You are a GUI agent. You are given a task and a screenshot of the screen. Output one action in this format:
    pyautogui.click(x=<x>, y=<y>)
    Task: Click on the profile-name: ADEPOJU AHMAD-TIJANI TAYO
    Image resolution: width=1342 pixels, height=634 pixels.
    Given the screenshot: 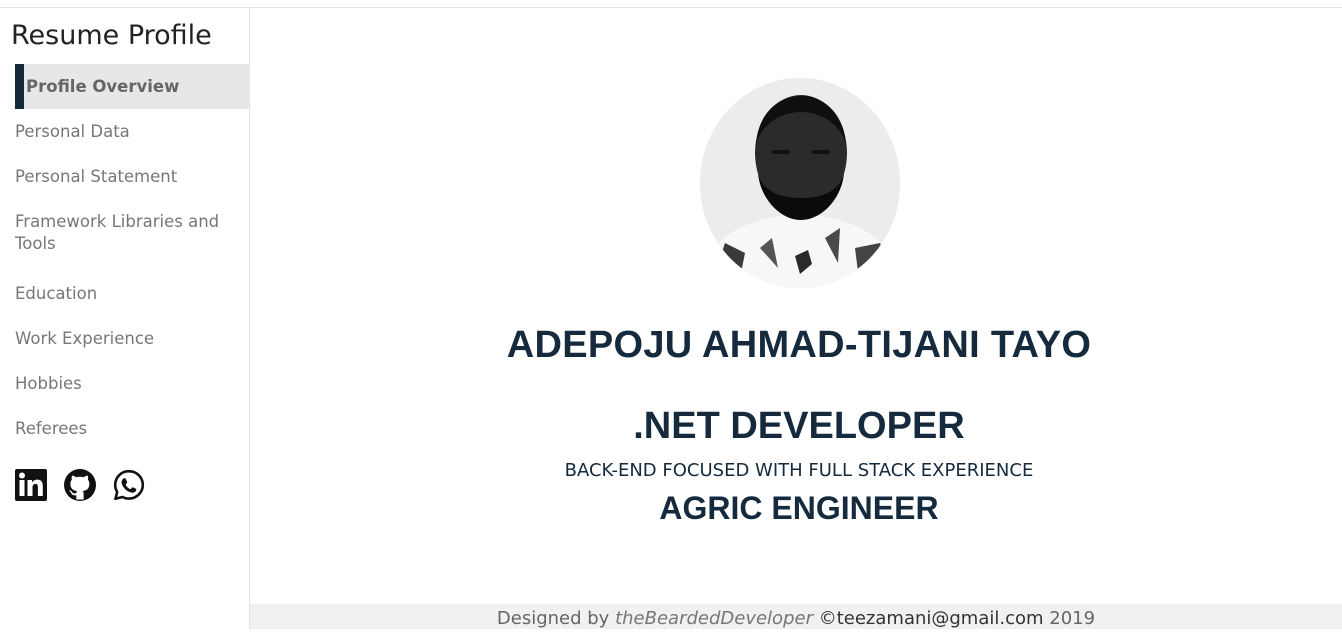 What is the action you would take?
    pyautogui.click(x=799, y=345)
    